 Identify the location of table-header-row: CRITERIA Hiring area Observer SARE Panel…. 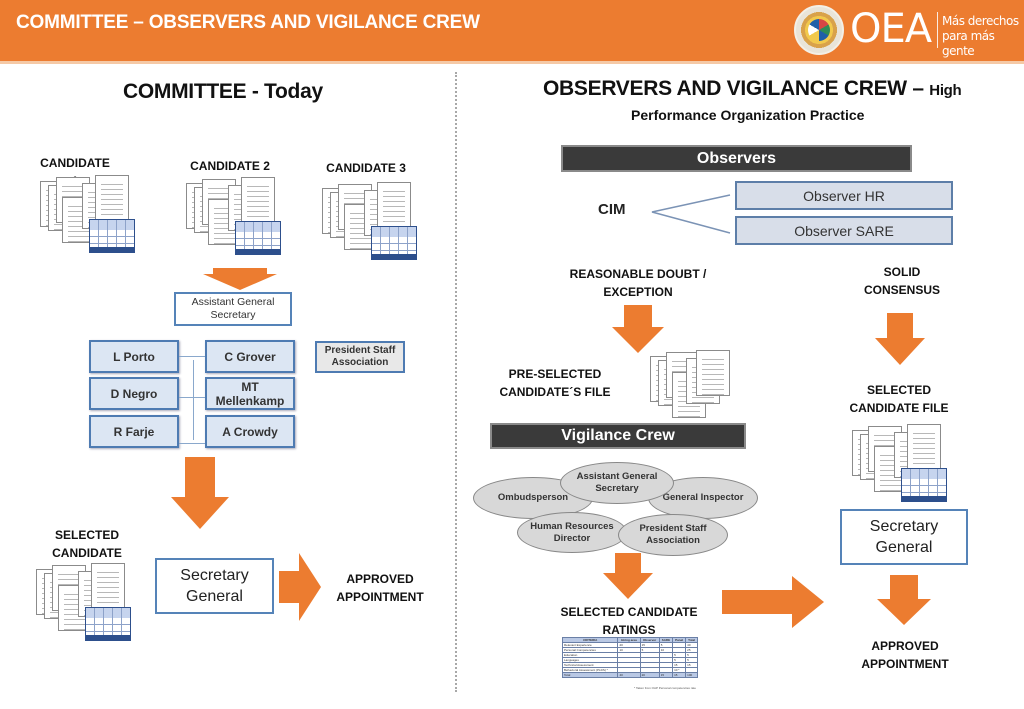
(629, 640).